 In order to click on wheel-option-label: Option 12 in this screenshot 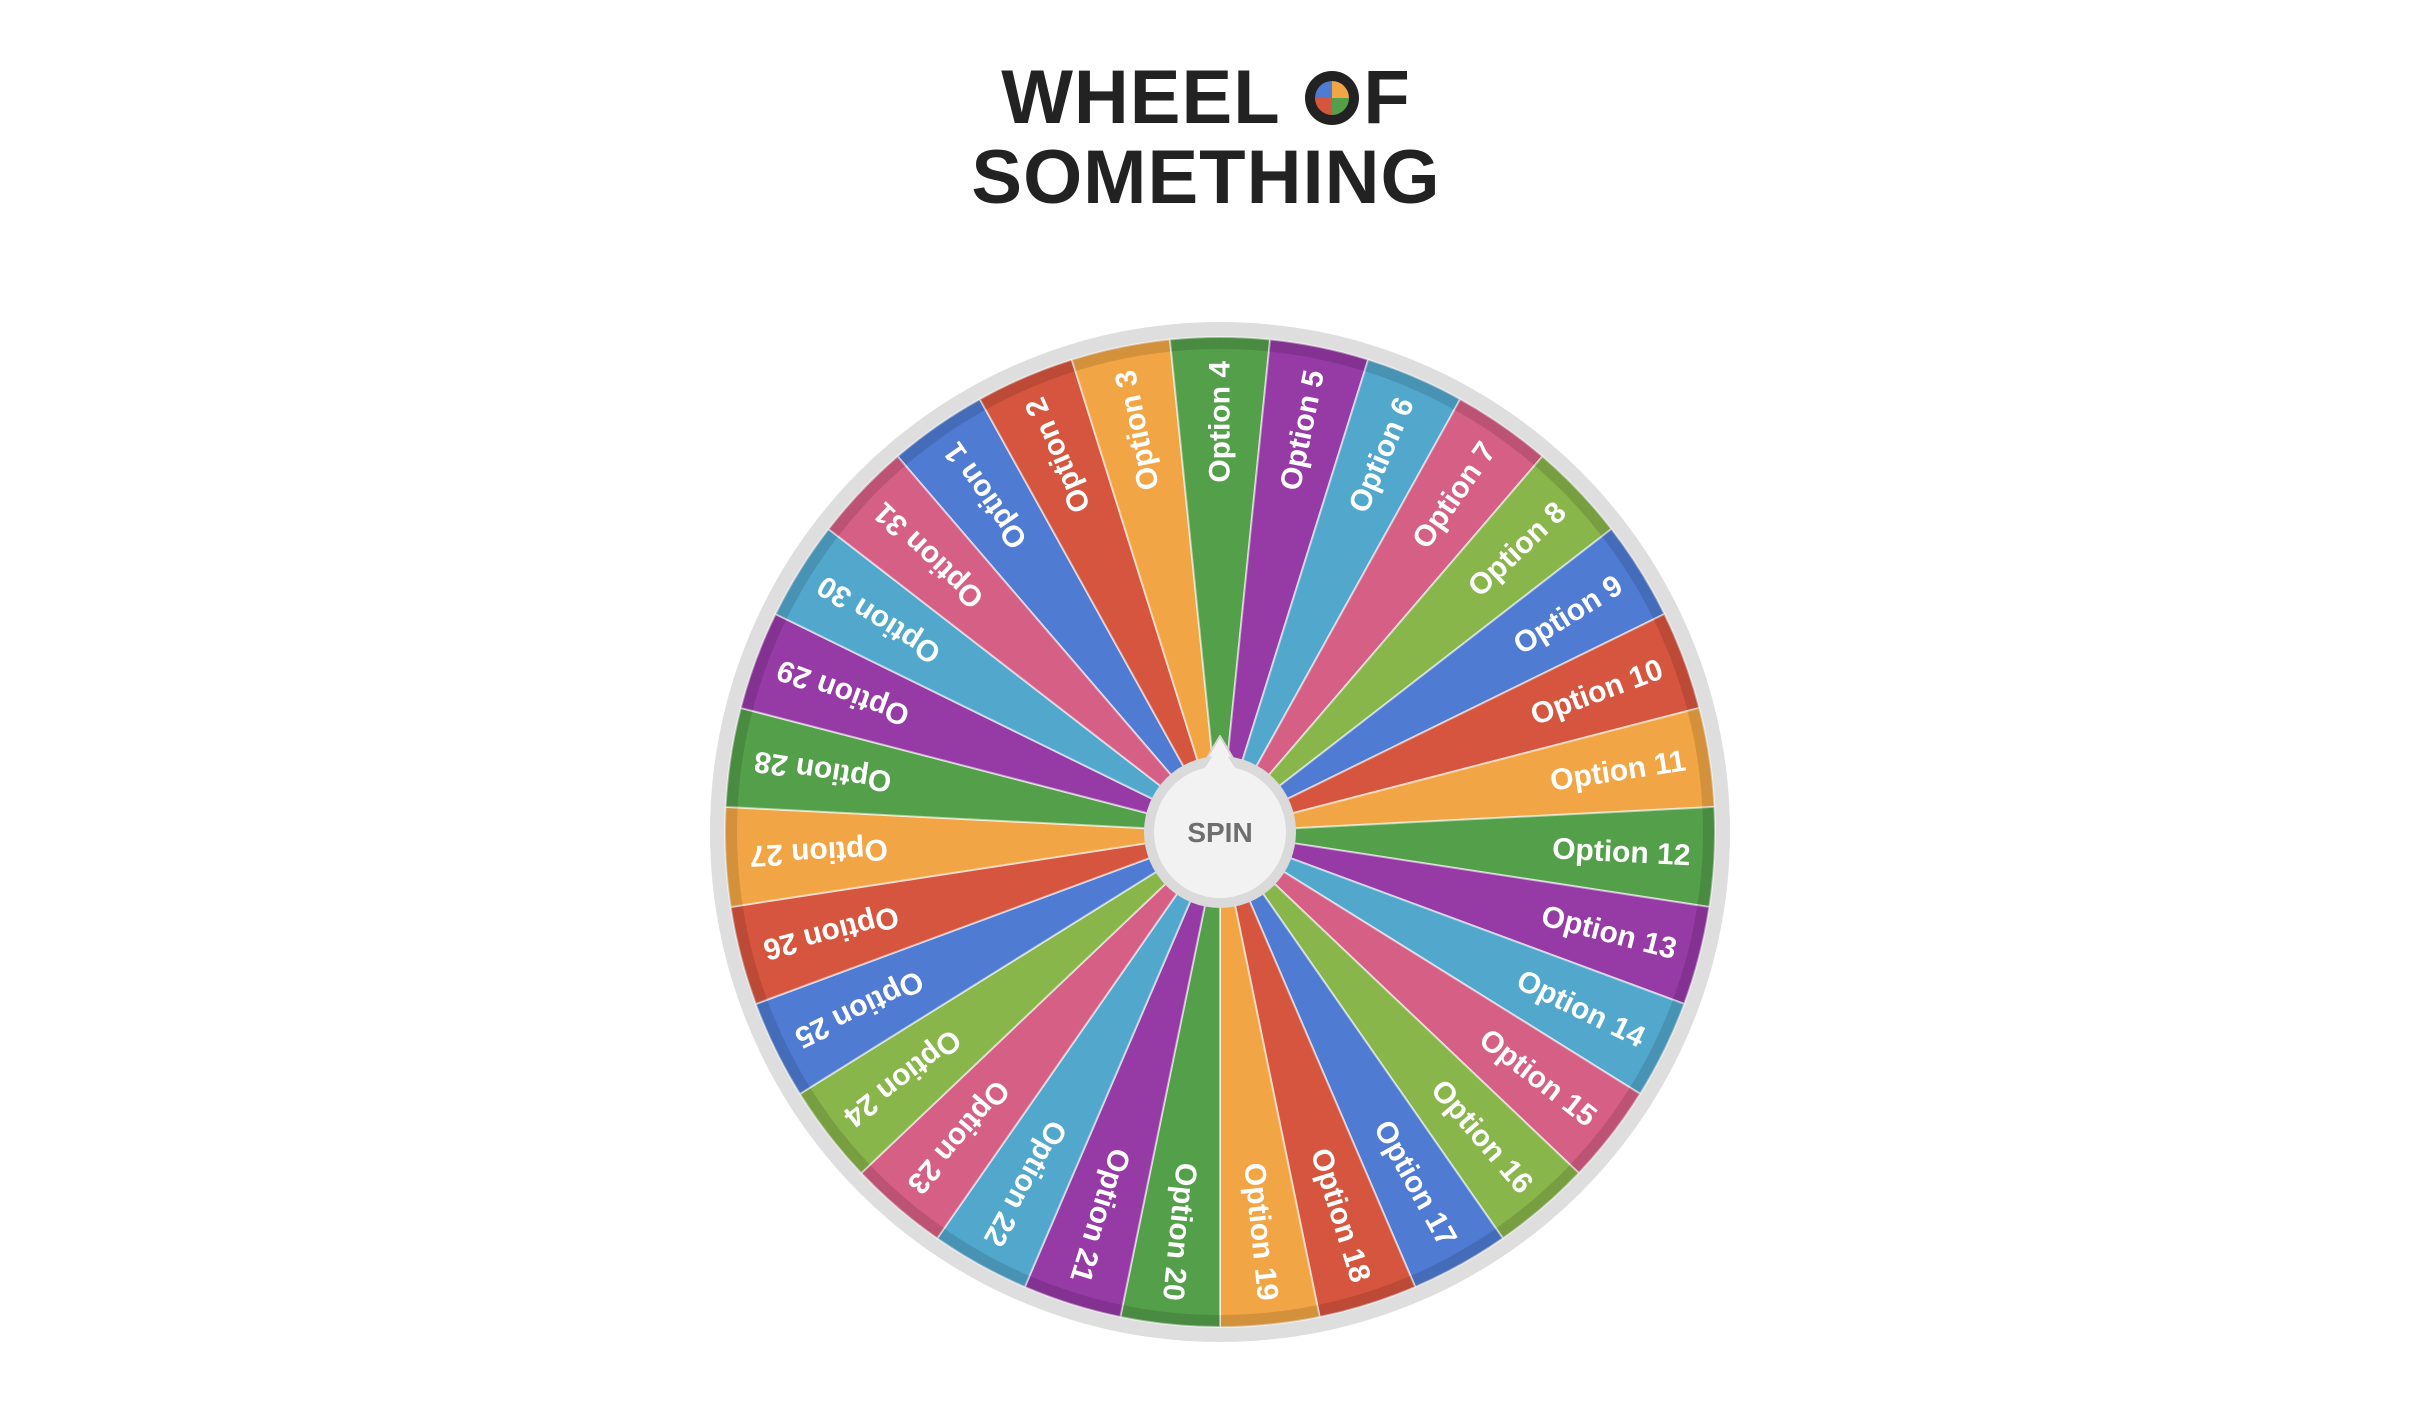, I will do `click(1621, 852)`.